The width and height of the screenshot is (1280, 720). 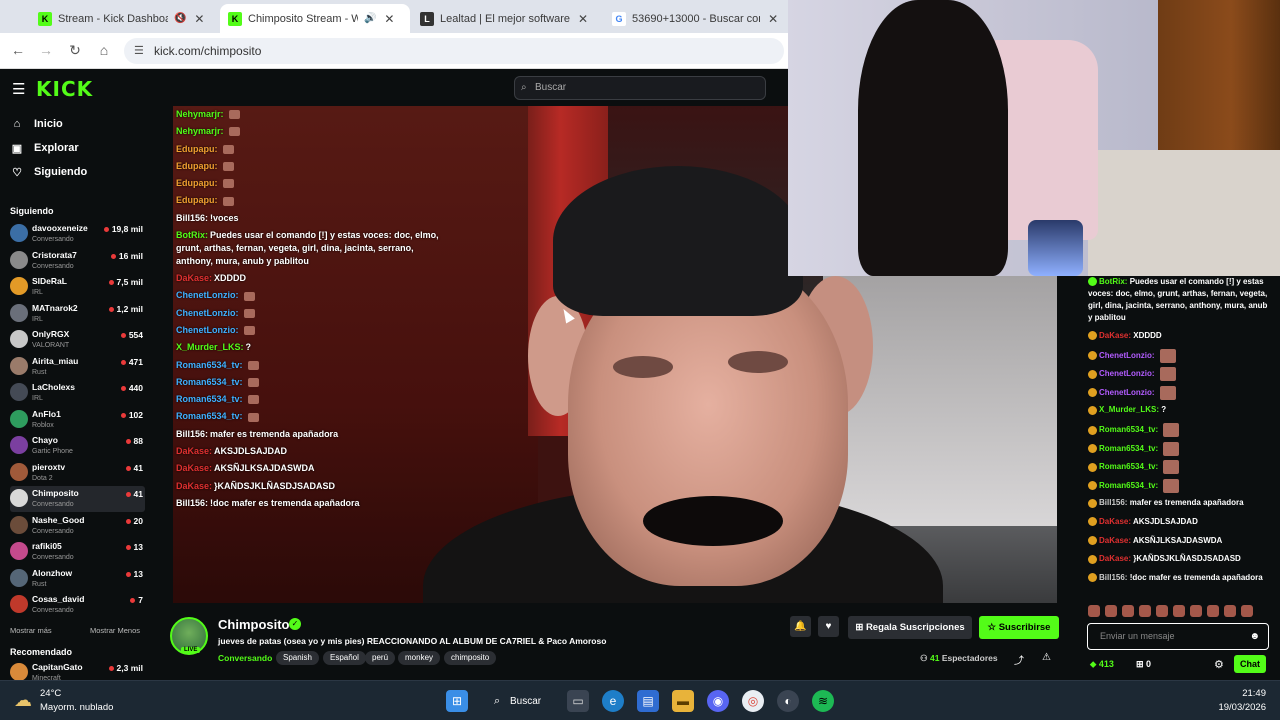 I want to click on emoji-icon: ☻, so click(x=1254, y=636).